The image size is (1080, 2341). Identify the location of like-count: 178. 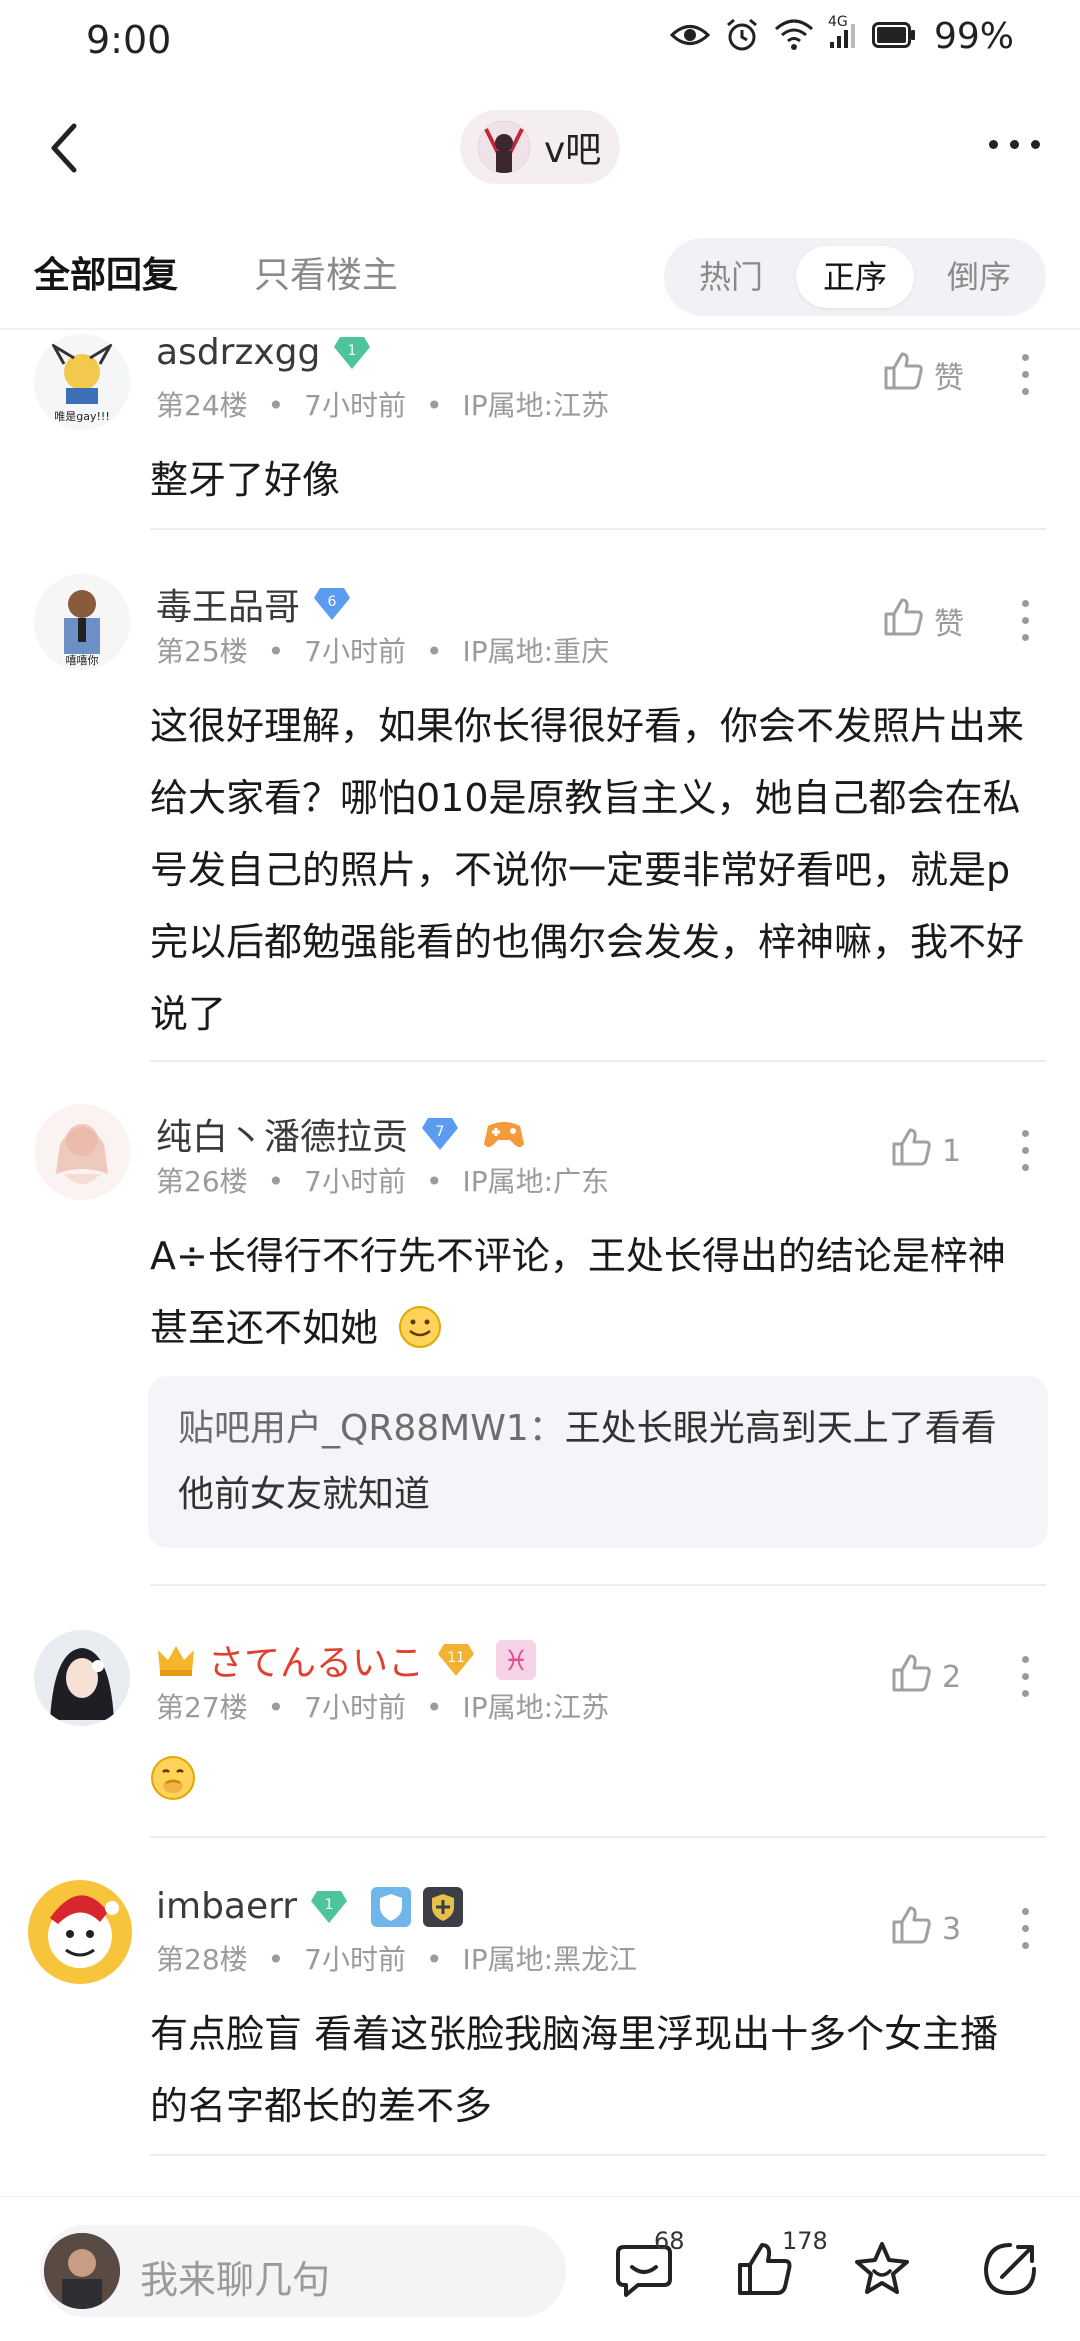
(805, 2241).